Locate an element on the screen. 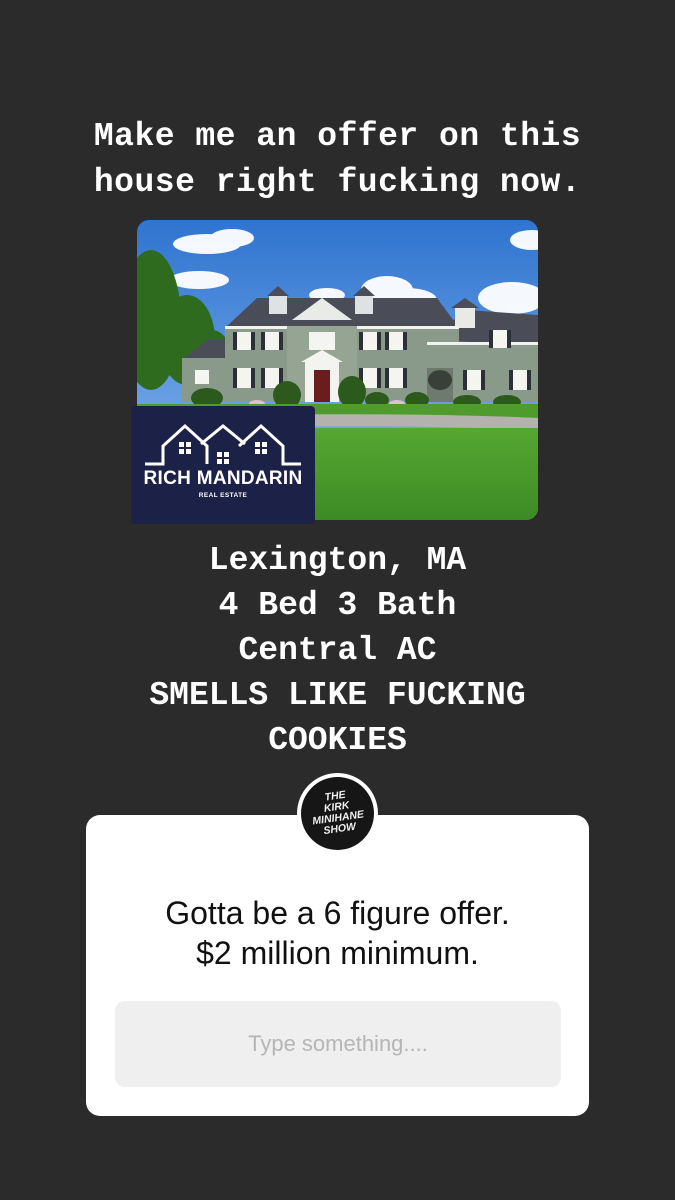  question-line-2: $2 million minimum. is located at coordinates (337, 953).